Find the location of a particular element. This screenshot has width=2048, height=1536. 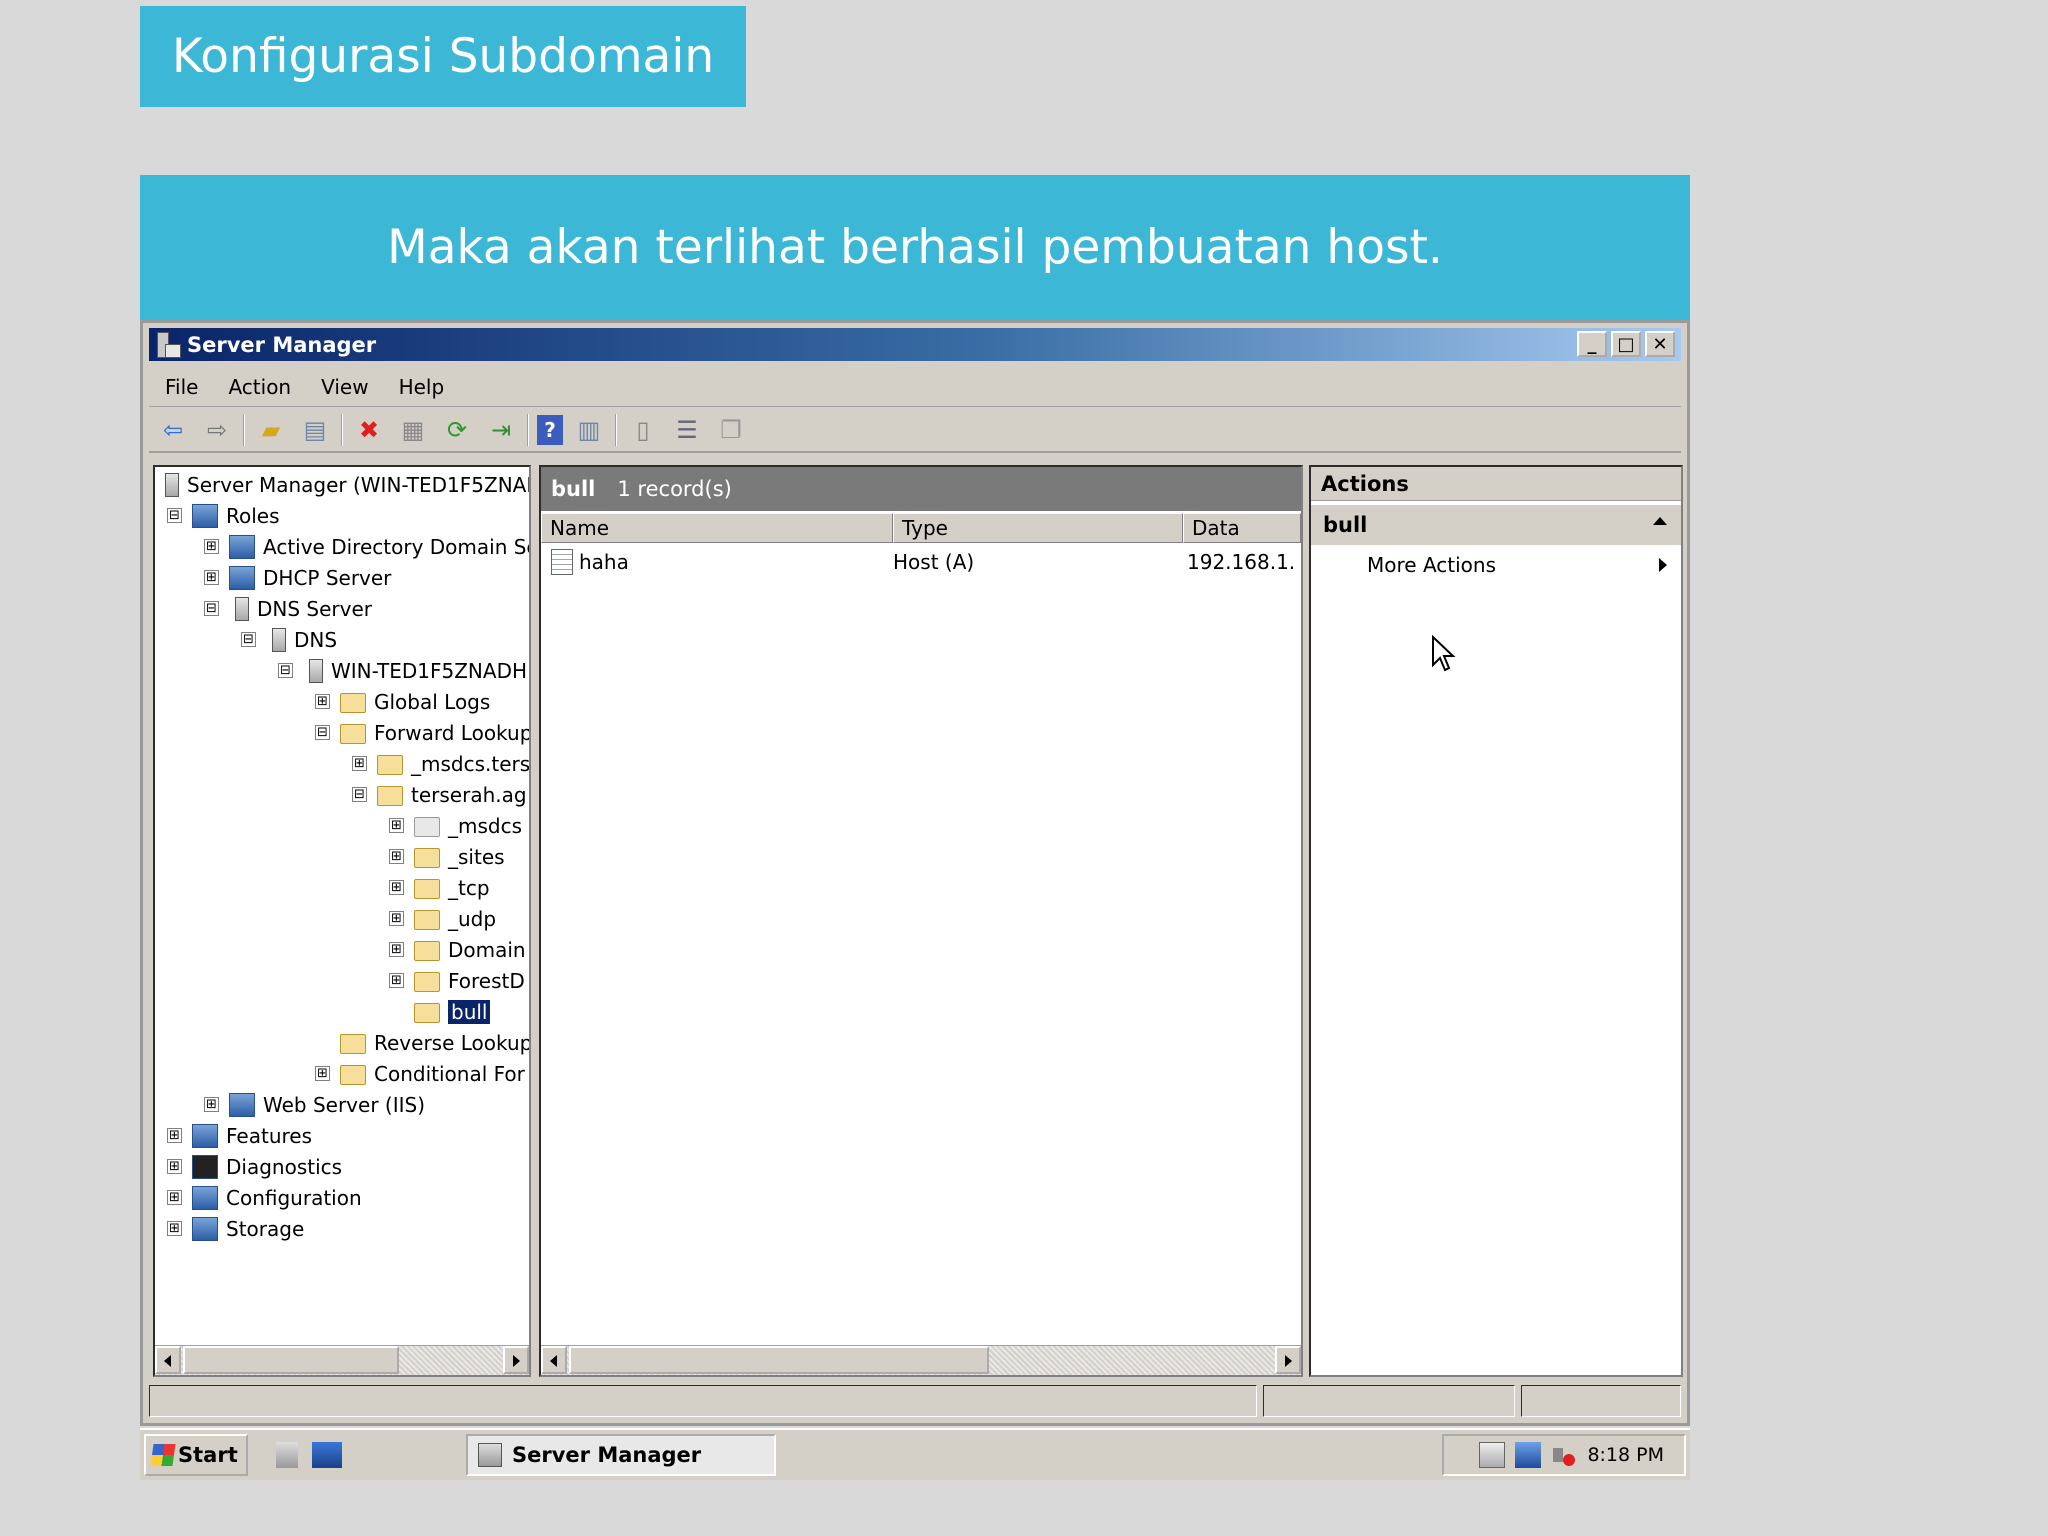

forward-icon: ⇨ is located at coordinates (217, 430).